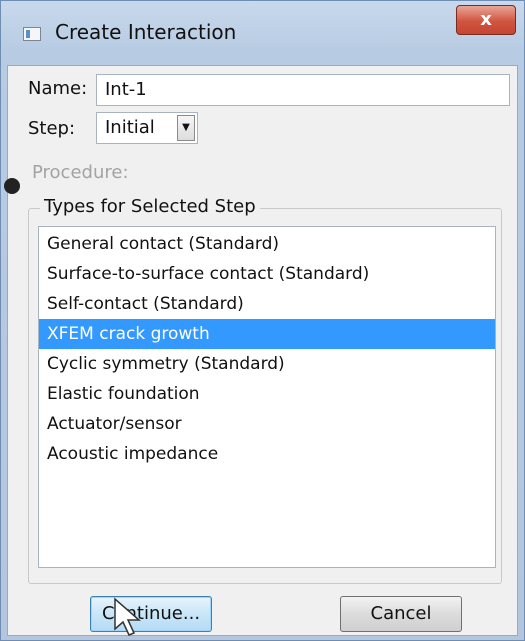  Describe the element at coordinates (303, 90) in the screenshot. I see `name-field: Int-1` at that location.